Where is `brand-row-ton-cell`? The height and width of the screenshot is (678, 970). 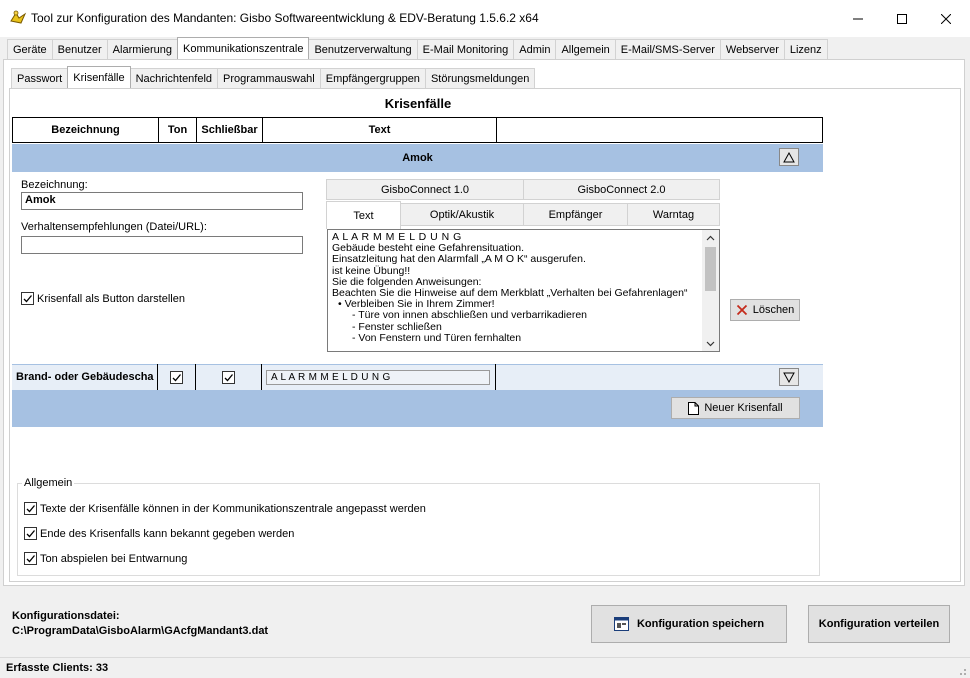 brand-row-ton-cell is located at coordinates (177, 377).